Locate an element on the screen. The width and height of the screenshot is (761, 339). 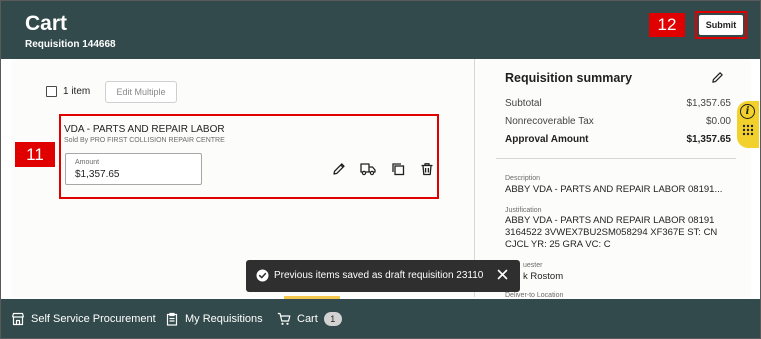
nav-label: Cart is located at coordinates (307, 319).